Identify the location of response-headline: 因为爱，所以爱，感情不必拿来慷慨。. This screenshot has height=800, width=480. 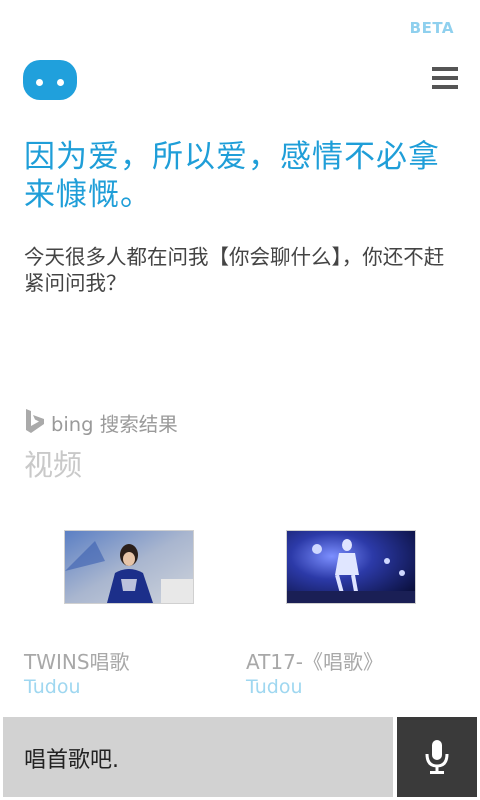
(232, 176).